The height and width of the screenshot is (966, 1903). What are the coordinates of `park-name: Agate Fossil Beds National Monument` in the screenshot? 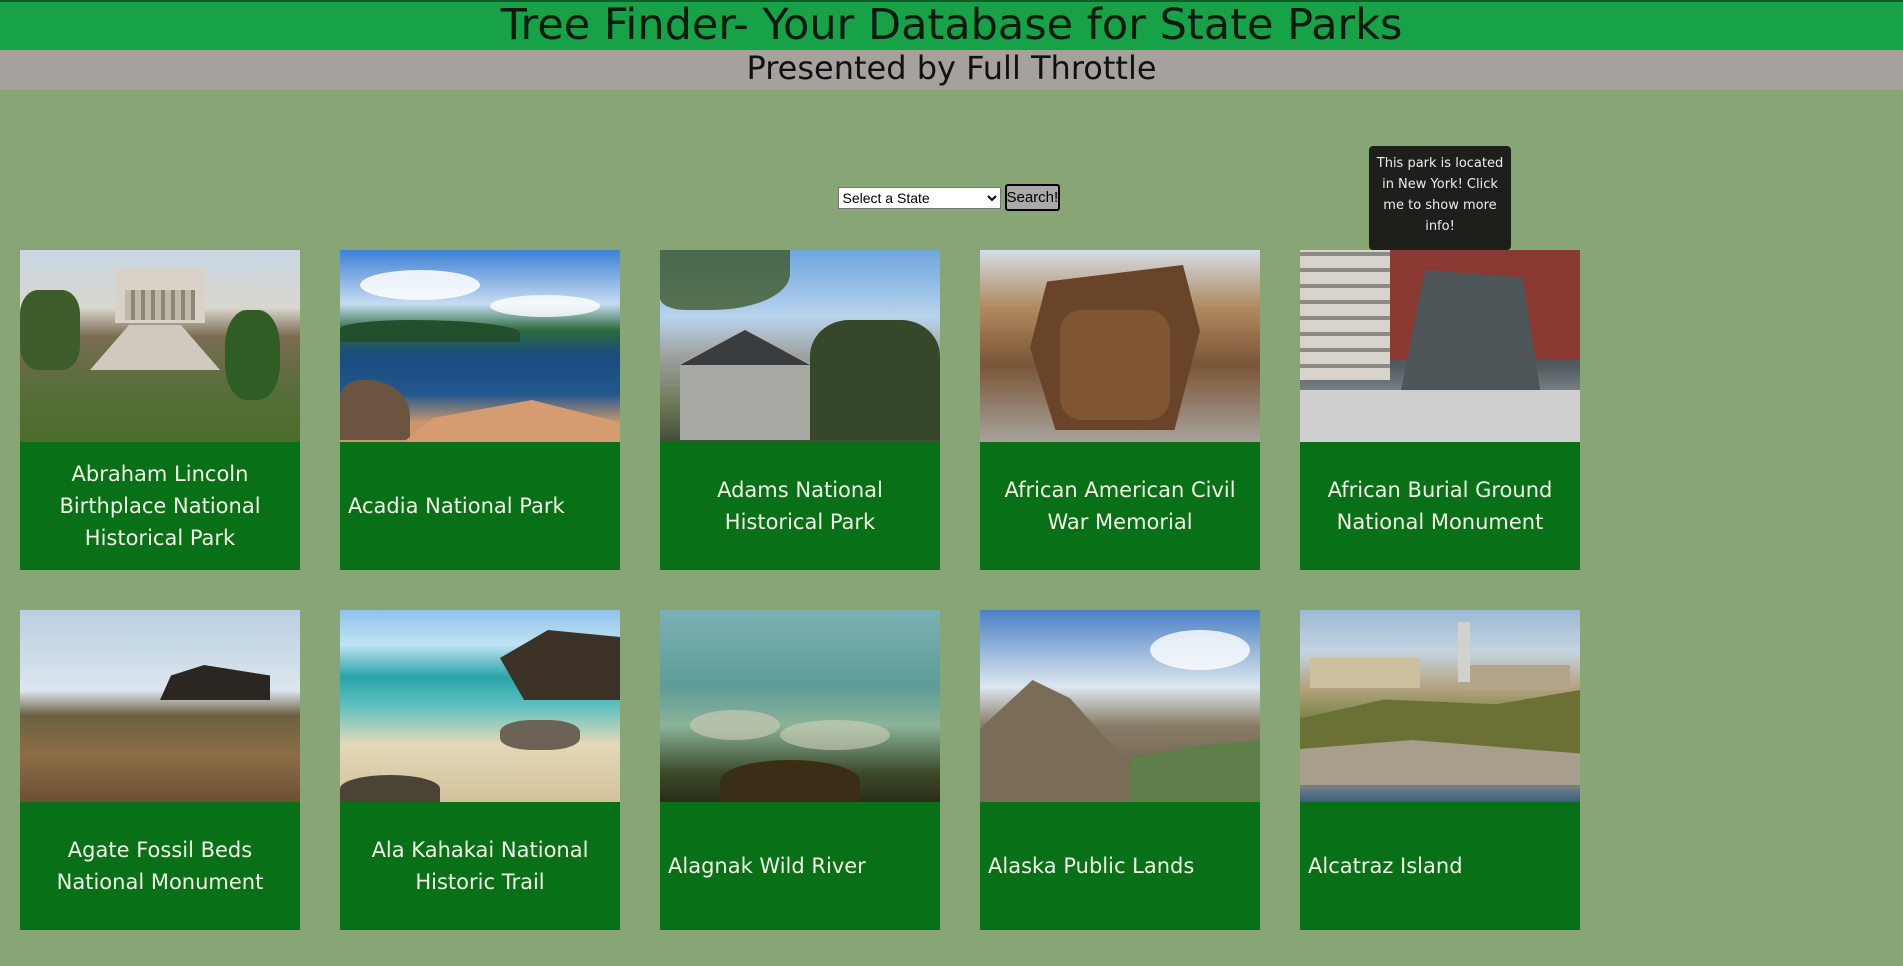 It's located at (160, 866).